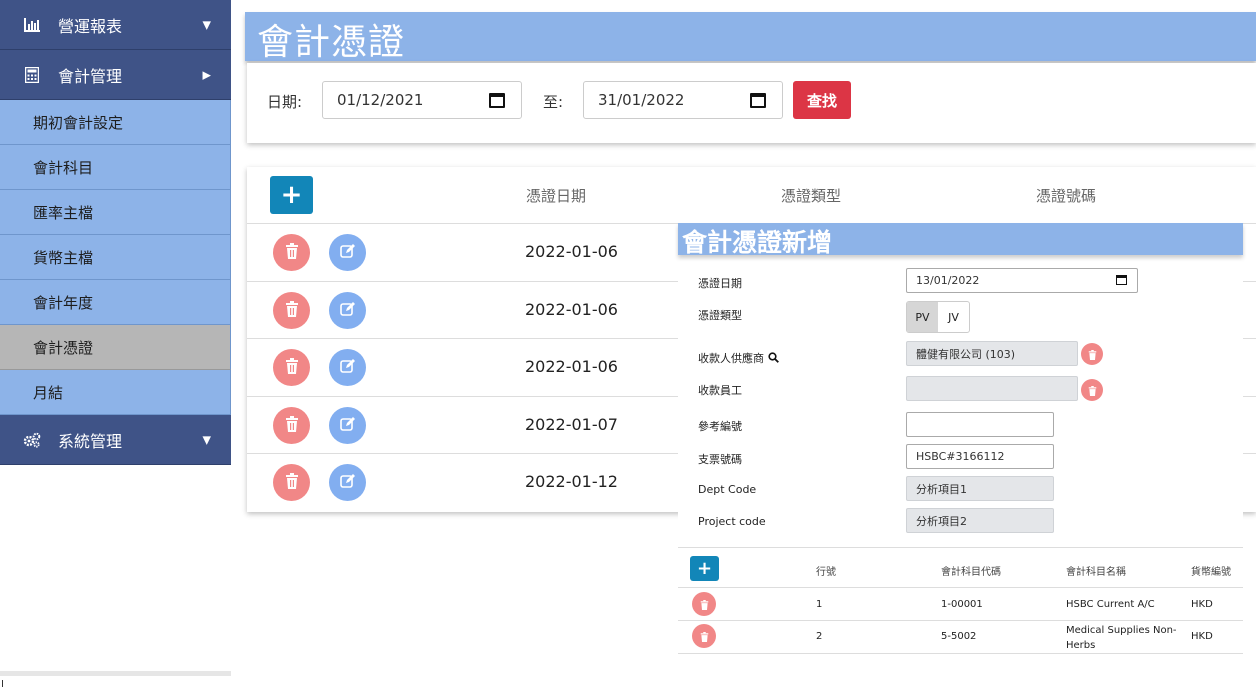 This screenshot has height=687, width=1256. Describe the element at coordinates (571, 481) in the screenshot. I see `voucher-date: 2022-01-12` at that location.